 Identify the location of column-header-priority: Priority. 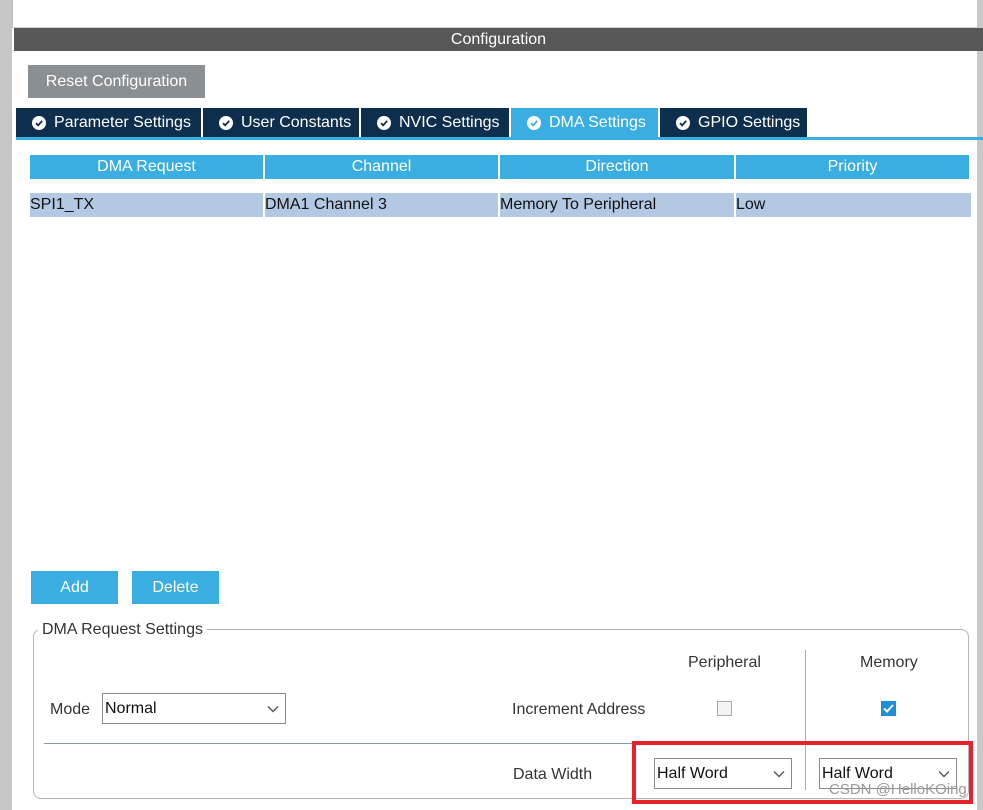
(852, 167).